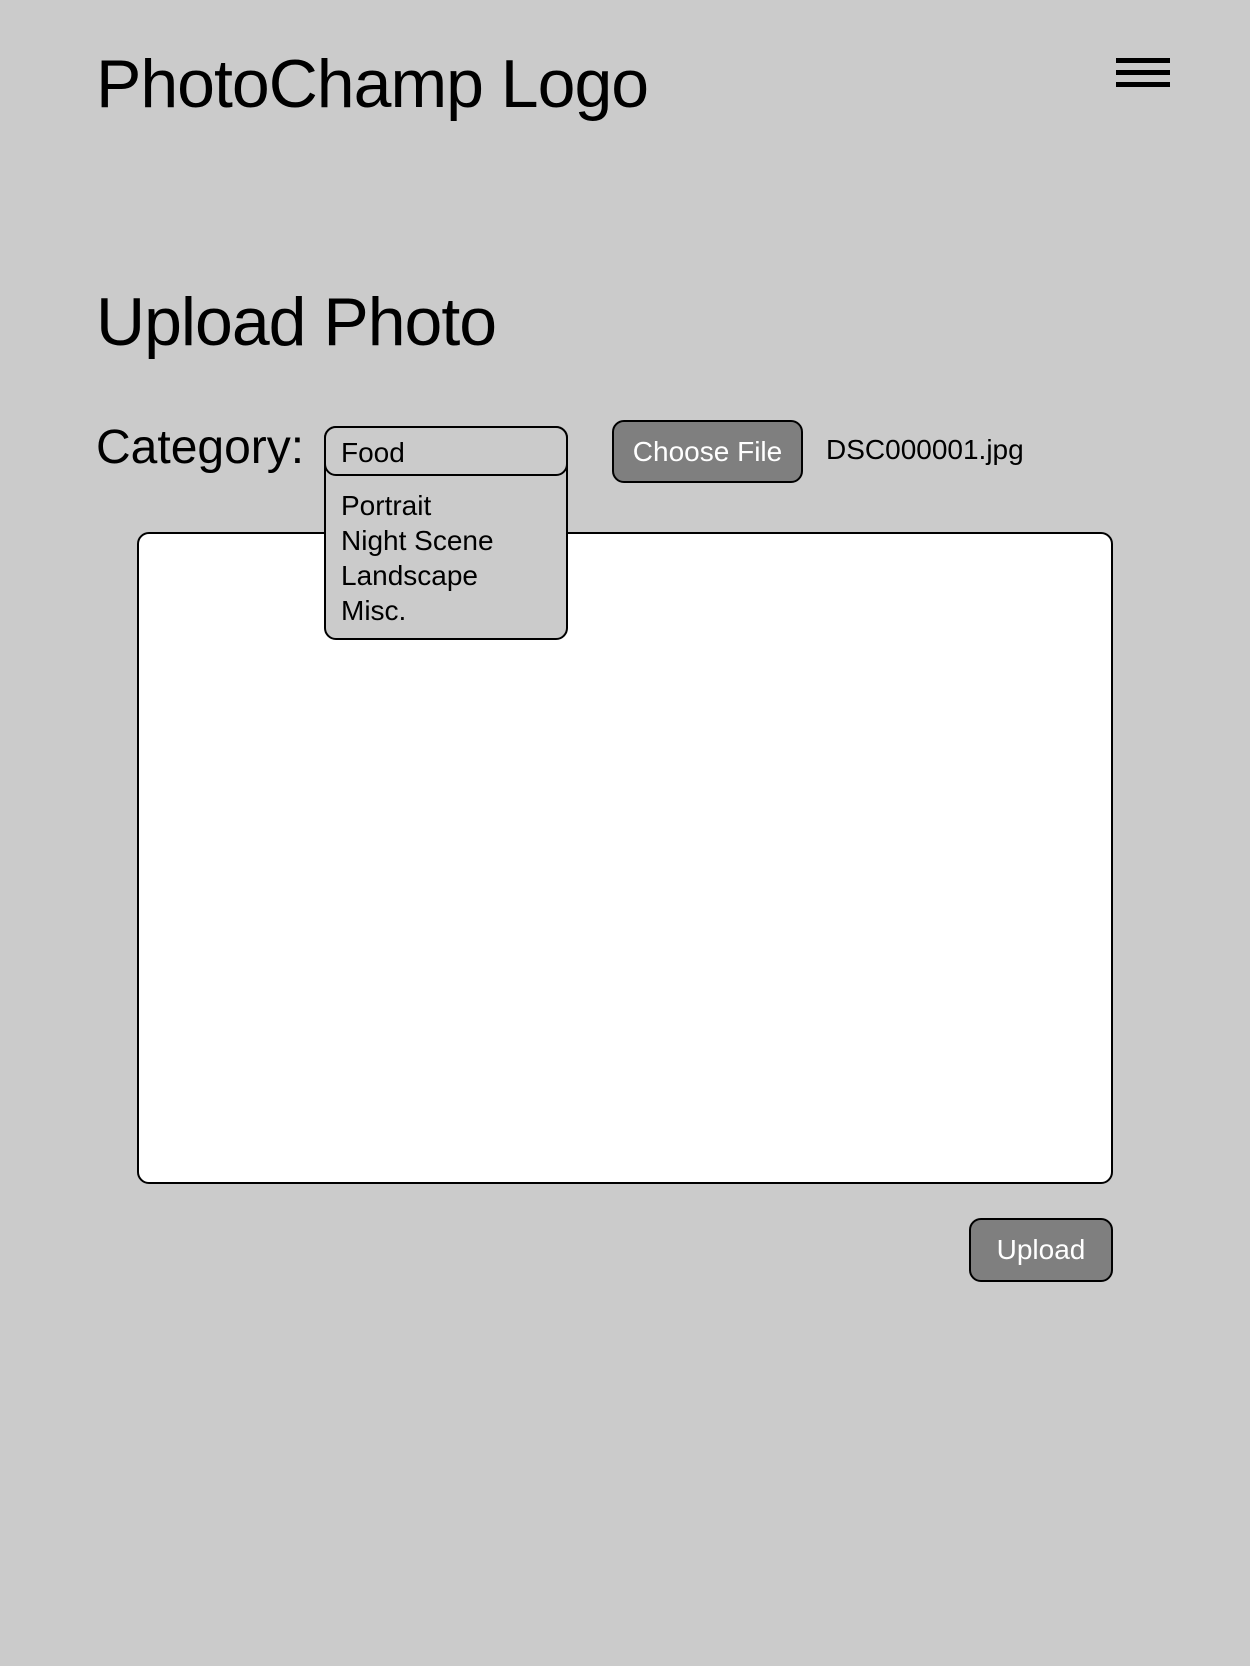 The image size is (1250, 1666). I want to click on category-select: Food, so click(446, 451).